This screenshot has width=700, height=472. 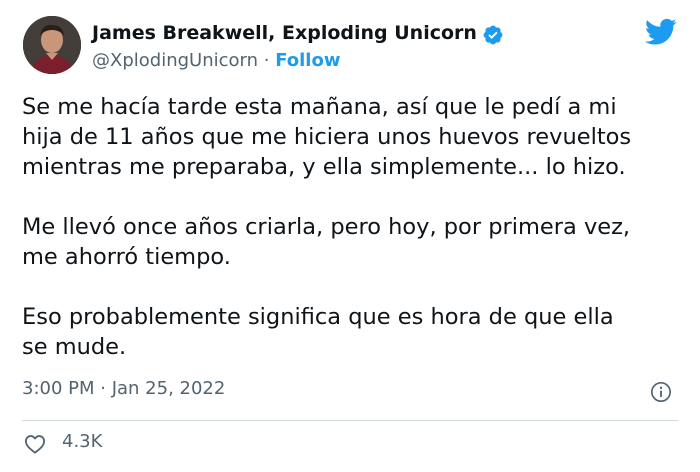 I want to click on info-icon, so click(x=661, y=392).